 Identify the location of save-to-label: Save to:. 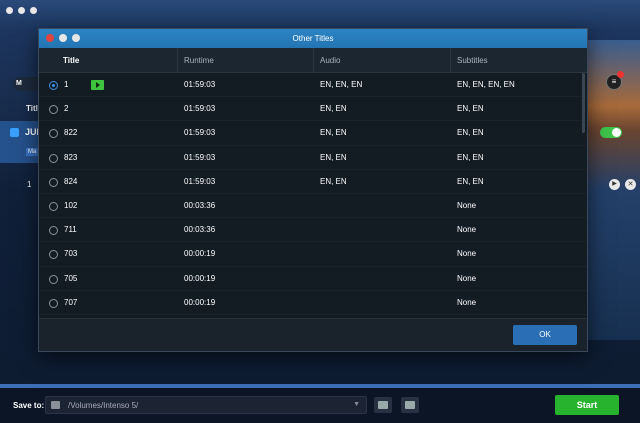
(29, 405).